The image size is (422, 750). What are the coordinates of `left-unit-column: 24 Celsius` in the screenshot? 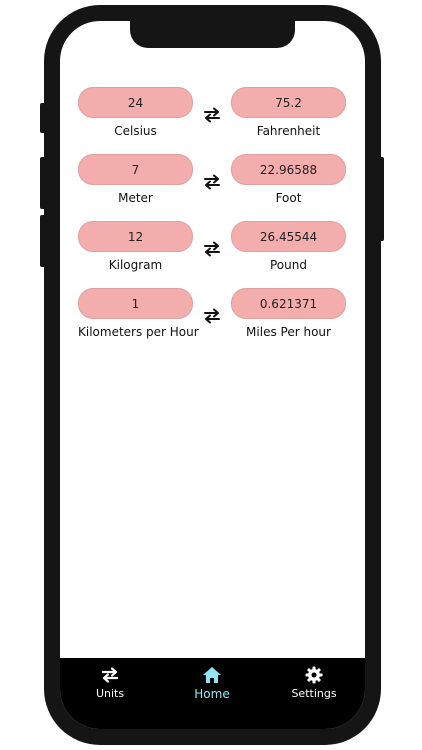 It's located at (135, 112).